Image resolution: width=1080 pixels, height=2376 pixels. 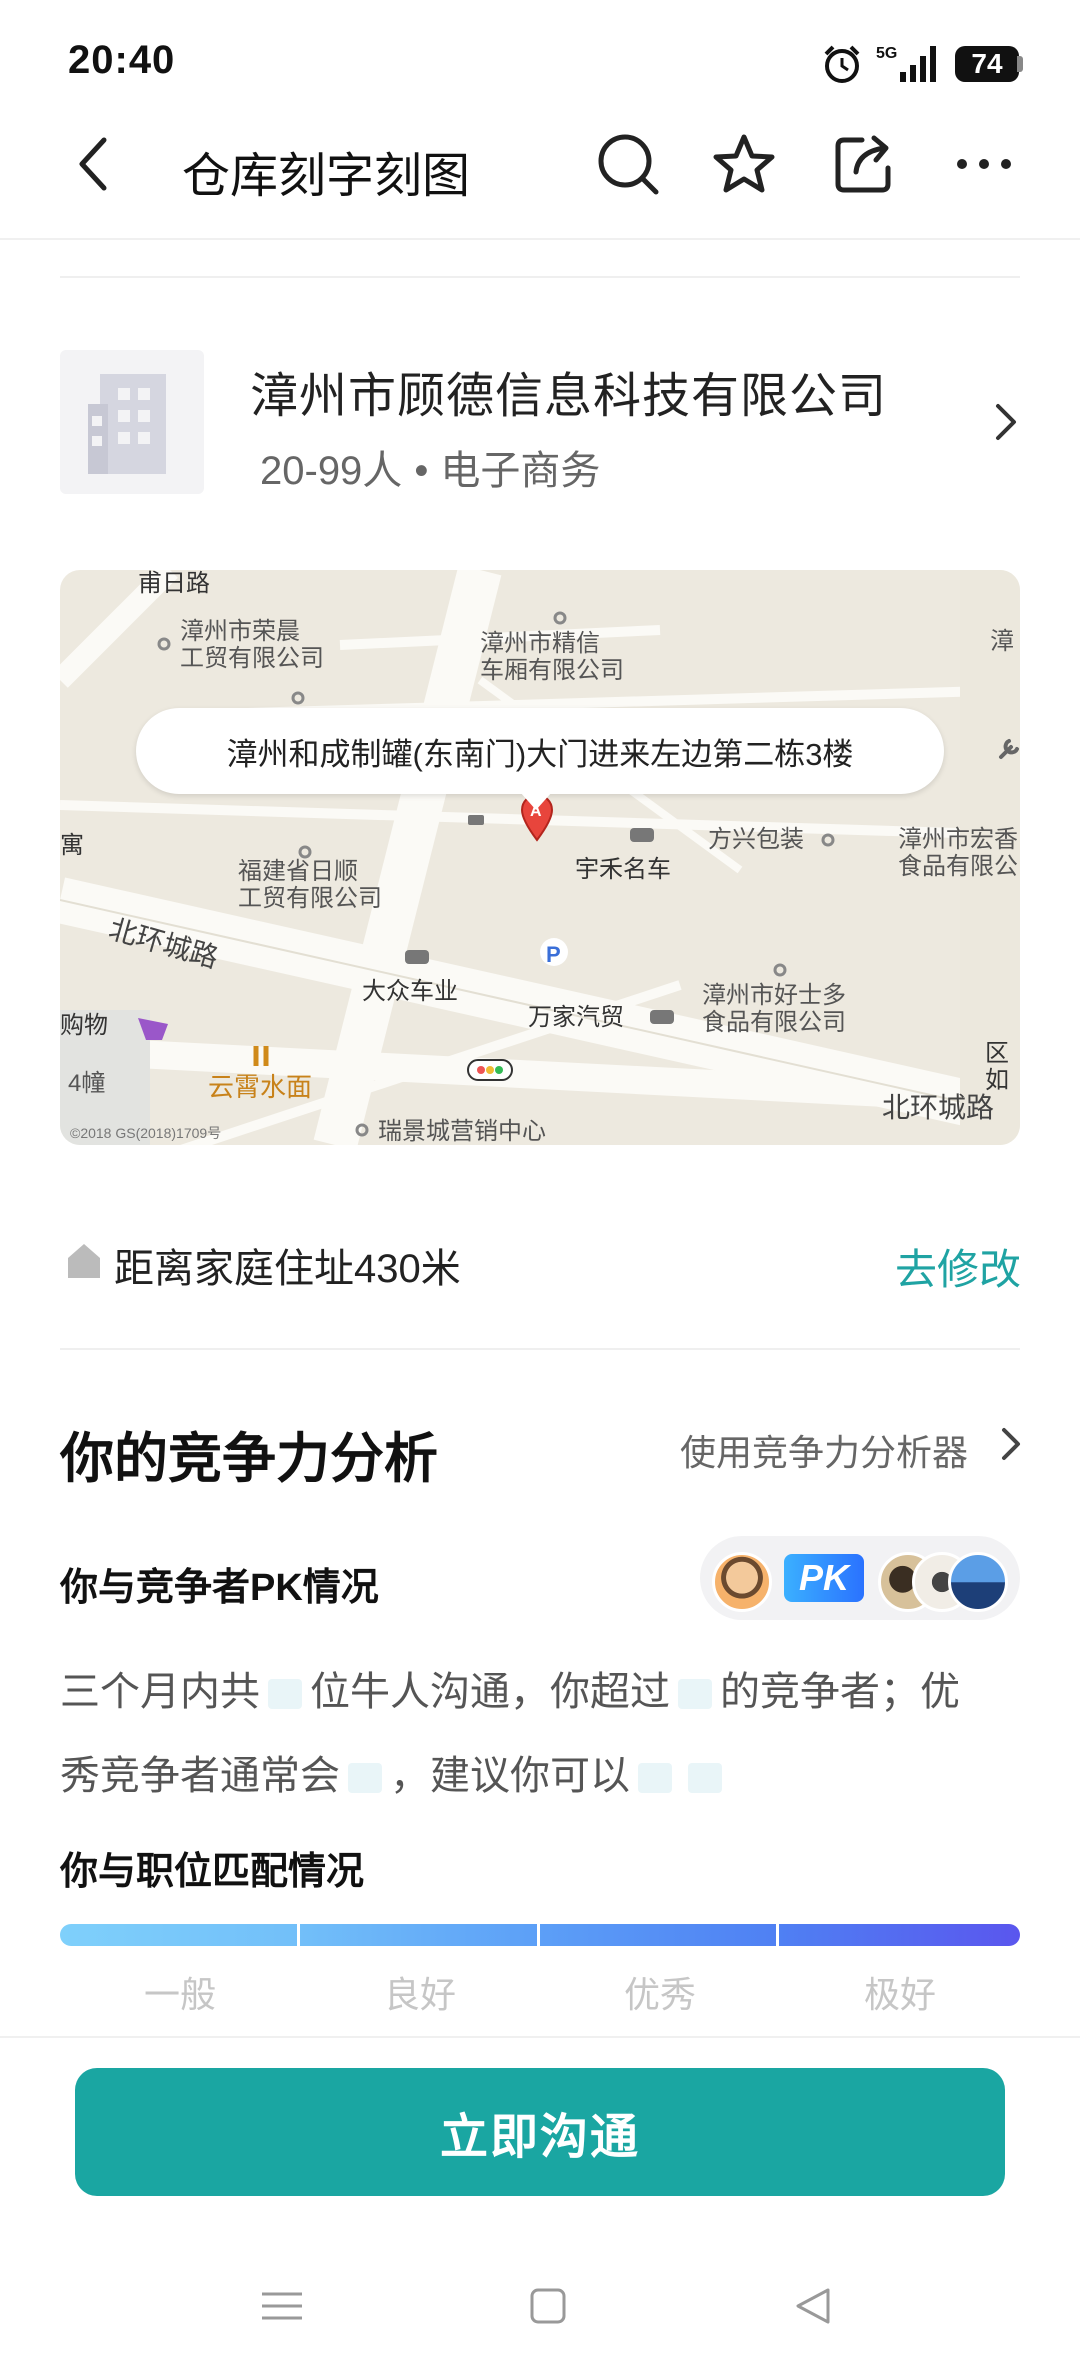 I want to click on map-poi: 寓, so click(x=72, y=845).